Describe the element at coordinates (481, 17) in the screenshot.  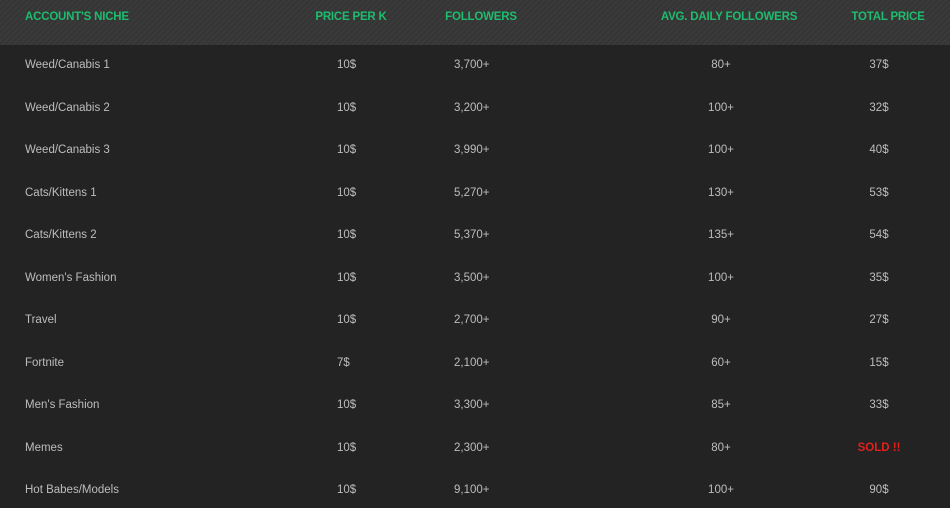
I see `column-header-followers: FOLLOWERS` at that location.